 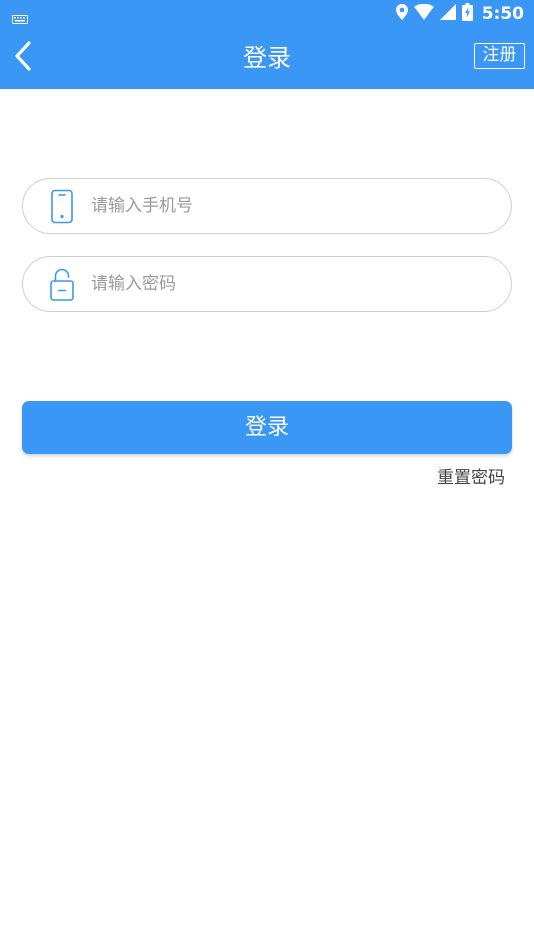 I want to click on battery-icon, so click(x=467, y=14).